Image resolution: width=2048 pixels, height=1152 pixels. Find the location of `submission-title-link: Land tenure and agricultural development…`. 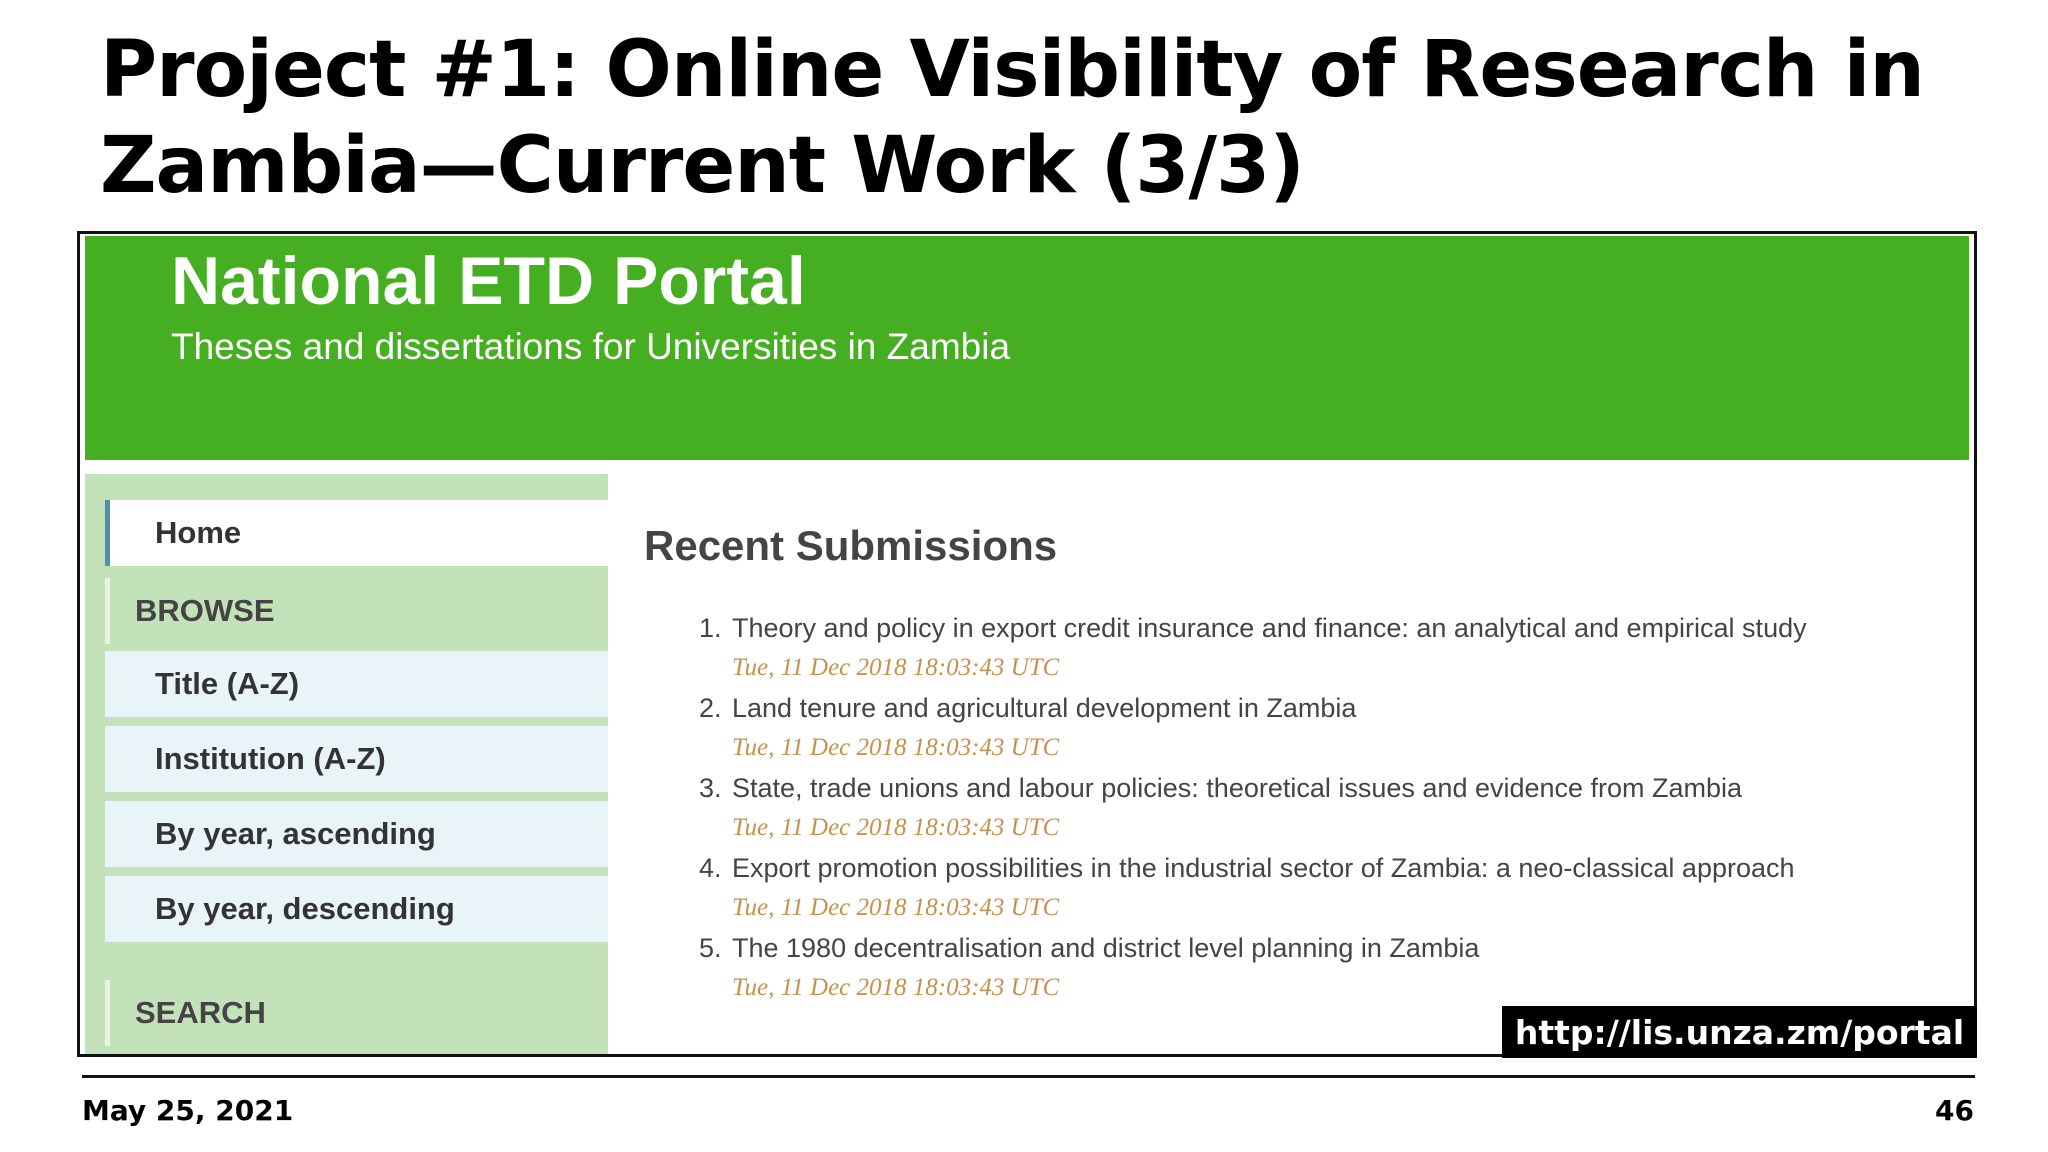

submission-title-link: Land tenure and agricultural development… is located at coordinates (1348, 708).